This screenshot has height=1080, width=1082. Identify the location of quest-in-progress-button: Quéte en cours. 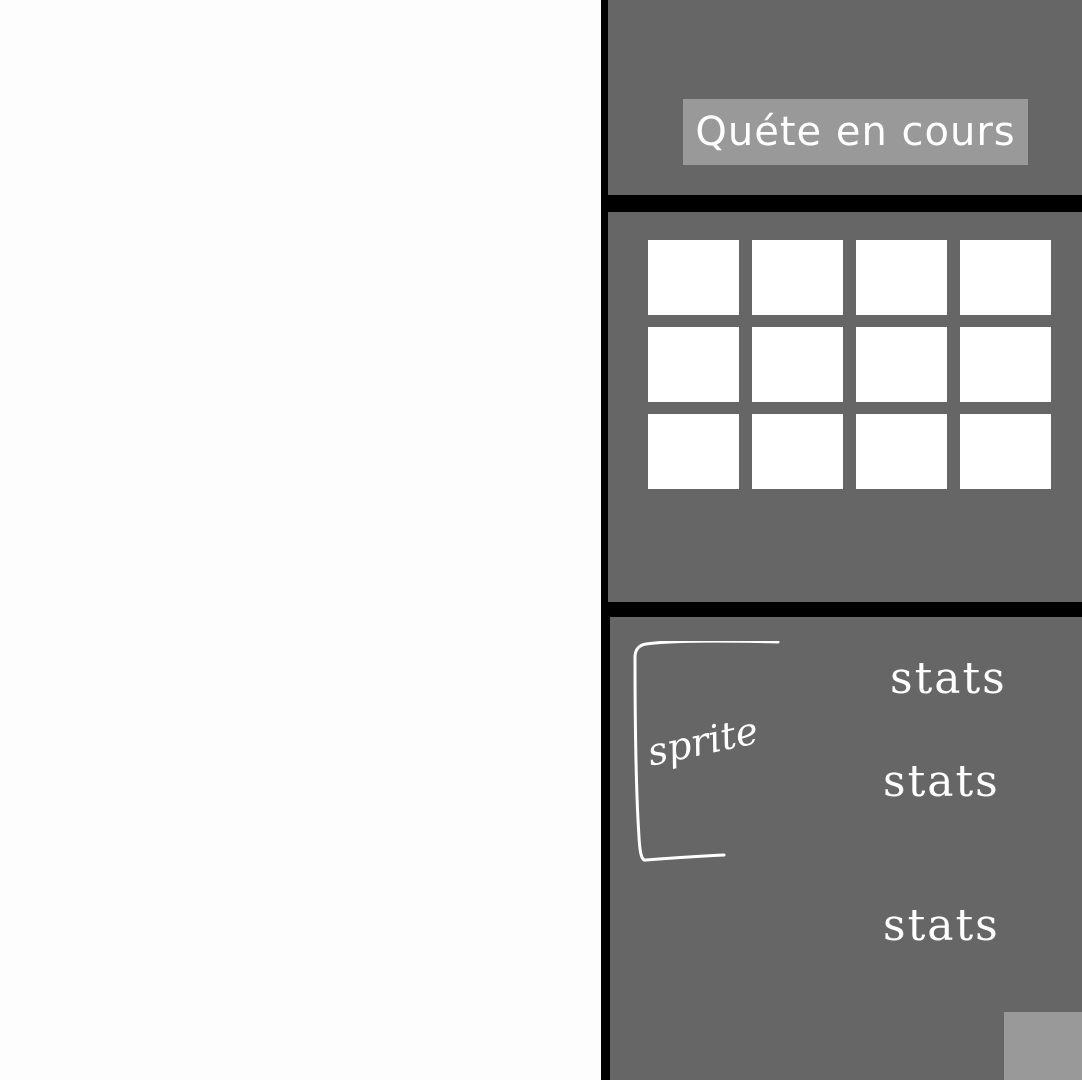
(855, 132).